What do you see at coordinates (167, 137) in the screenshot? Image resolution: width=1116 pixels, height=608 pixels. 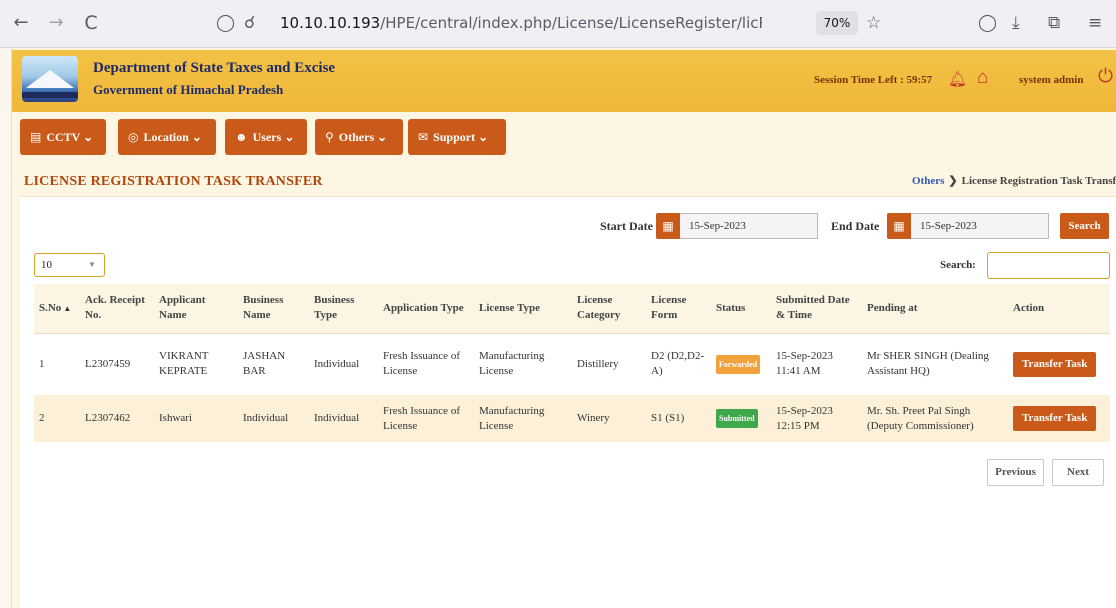 I see `menu-location: ◎ Location ⌄` at bounding box center [167, 137].